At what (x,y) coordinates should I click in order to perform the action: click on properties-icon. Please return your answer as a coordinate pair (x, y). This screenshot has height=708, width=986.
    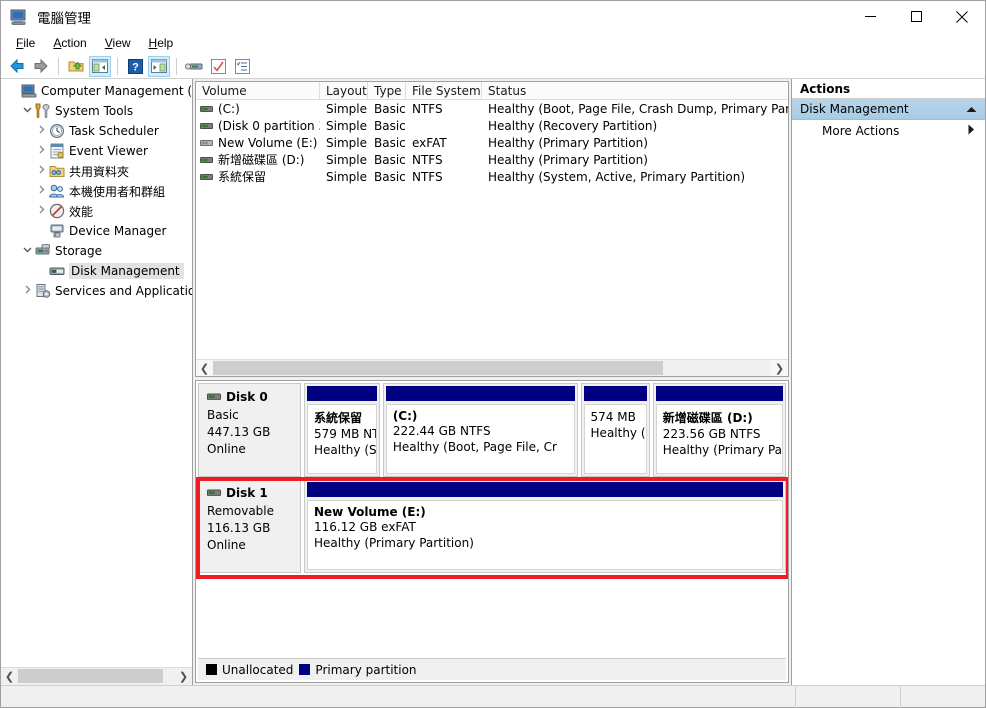
    Looking at the image, I should click on (218, 66).